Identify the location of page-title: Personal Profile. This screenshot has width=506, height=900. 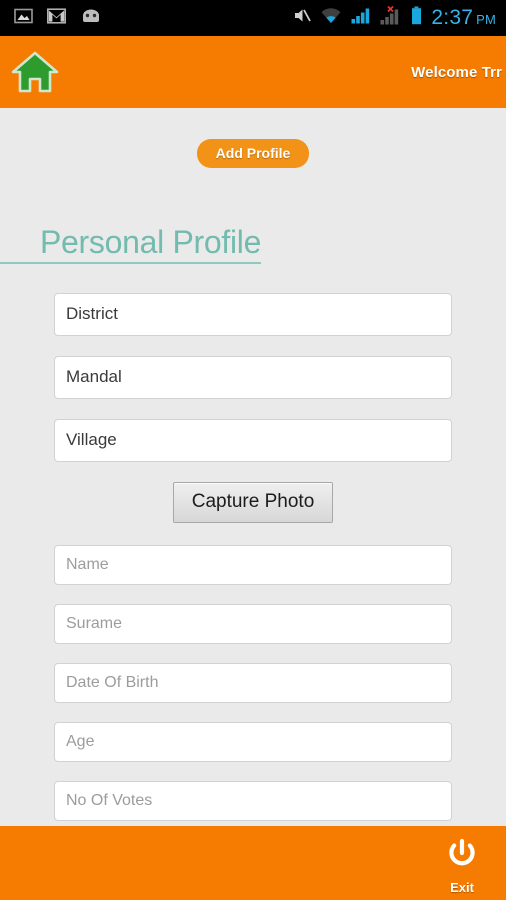
(130, 244).